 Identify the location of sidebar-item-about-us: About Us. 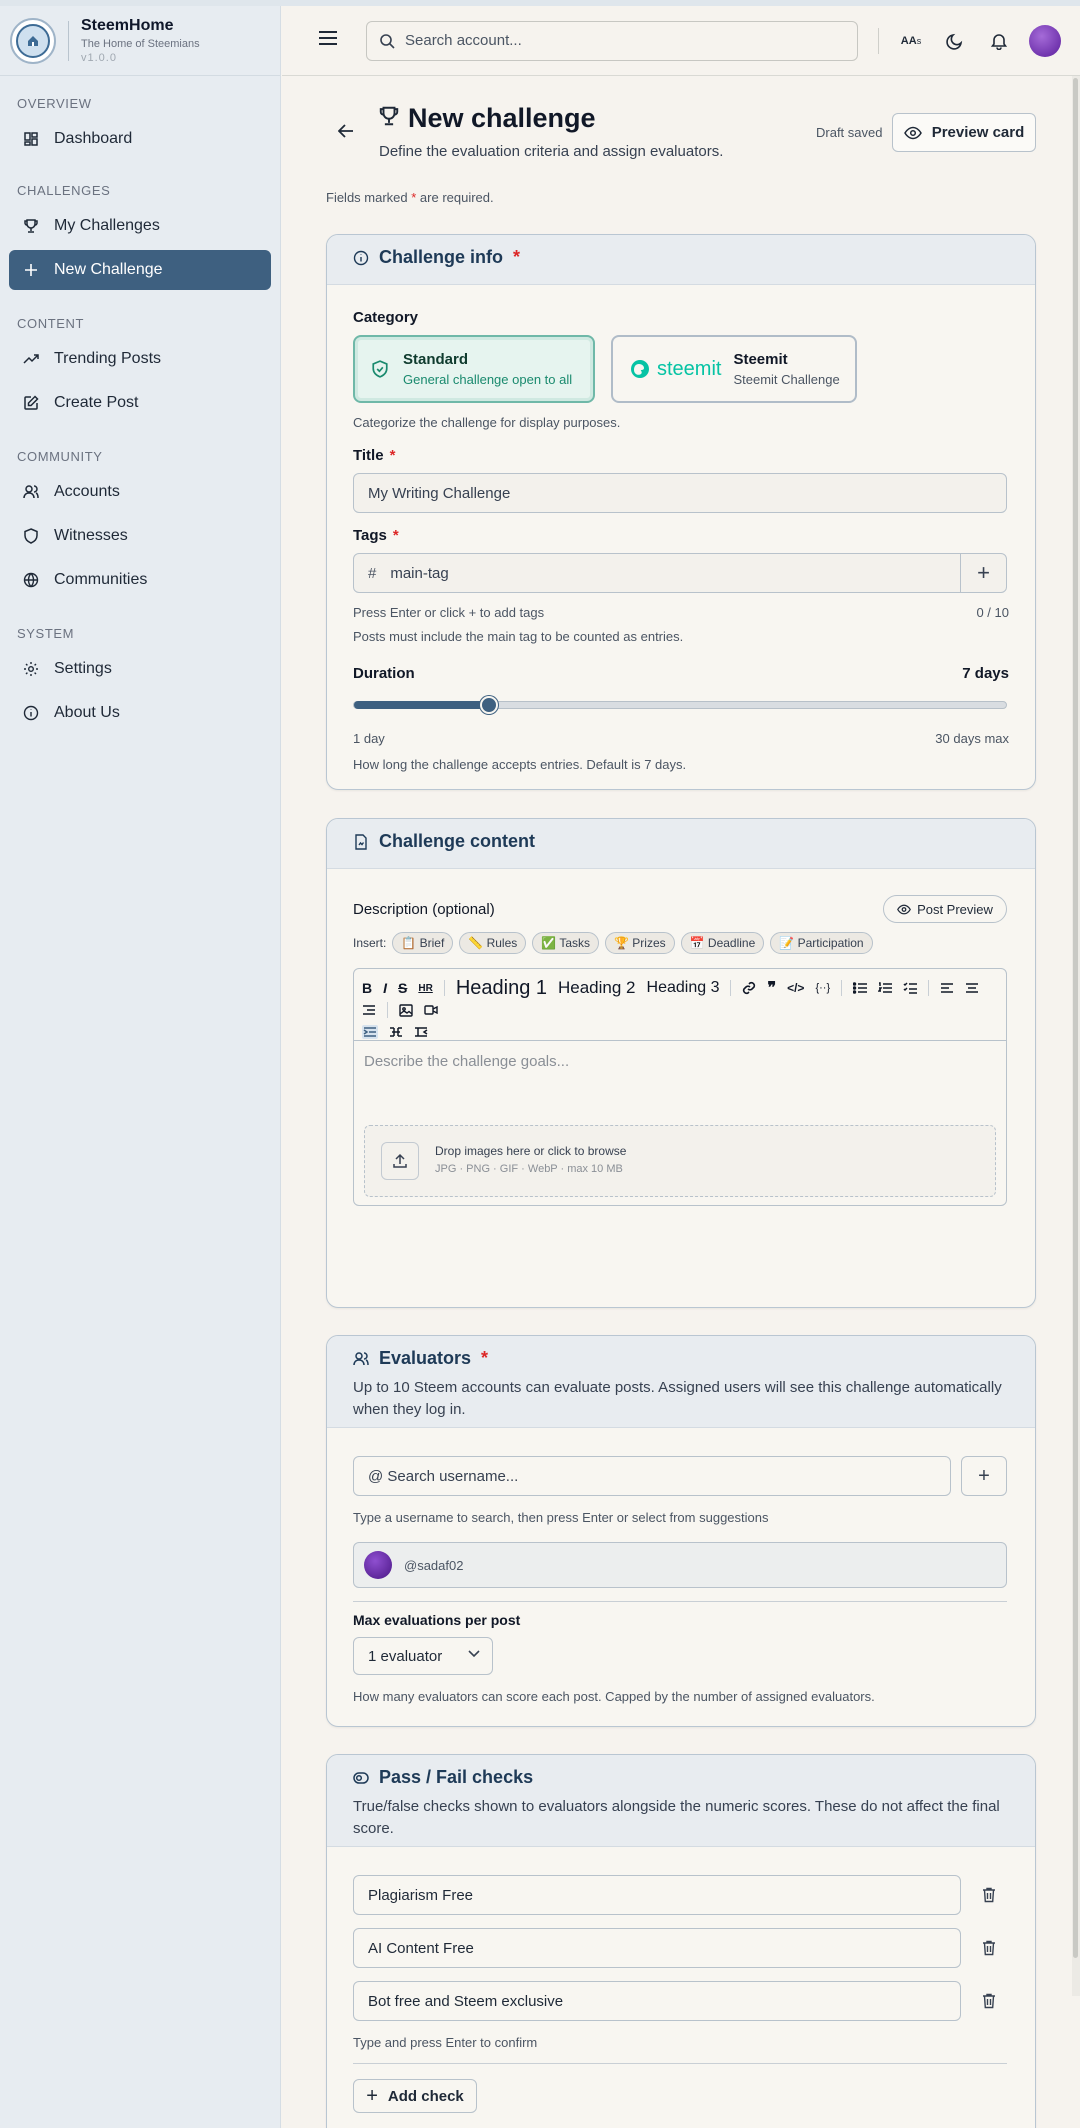
(140, 713).